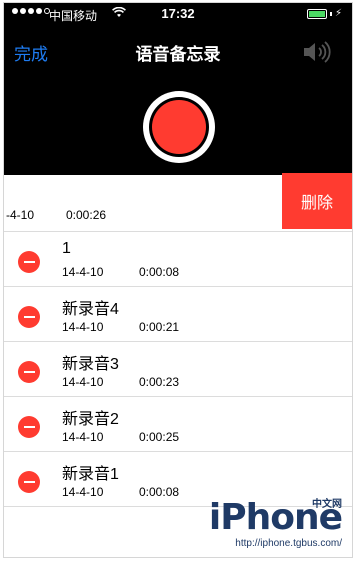 This screenshot has height=561, width=358. Describe the element at coordinates (90, 309) in the screenshot. I see `recording-name: 新录音4` at that location.